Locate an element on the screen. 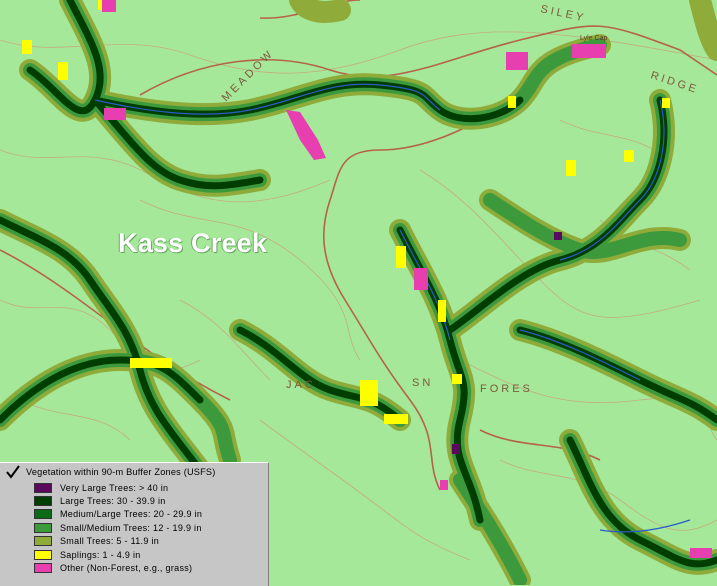 The height and width of the screenshot is (586, 717). legend-item: Medium/Large Trees: 20 - 29.9 in is located at coordinates (134, 514).